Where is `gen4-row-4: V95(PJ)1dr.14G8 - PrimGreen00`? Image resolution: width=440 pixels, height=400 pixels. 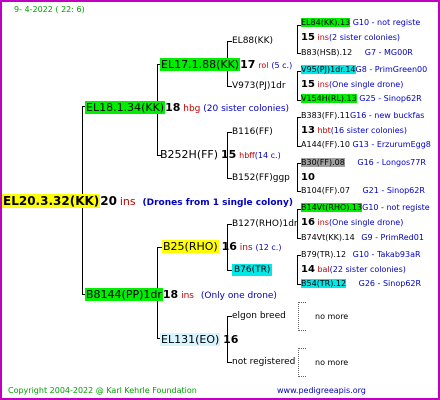 gen4-row-4: V95(PJ)1dr.14G8 - PrimGreen00 is located at coordinates (364, 70).